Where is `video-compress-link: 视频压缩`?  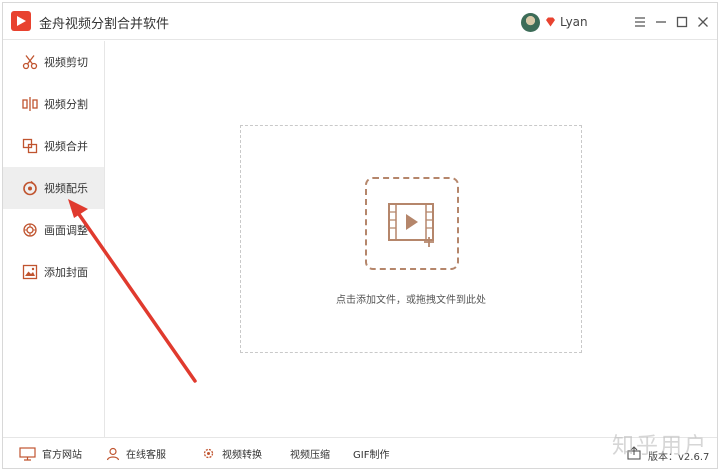 video-compress-link: 视频压缩 is located at coordinates (310, 453).